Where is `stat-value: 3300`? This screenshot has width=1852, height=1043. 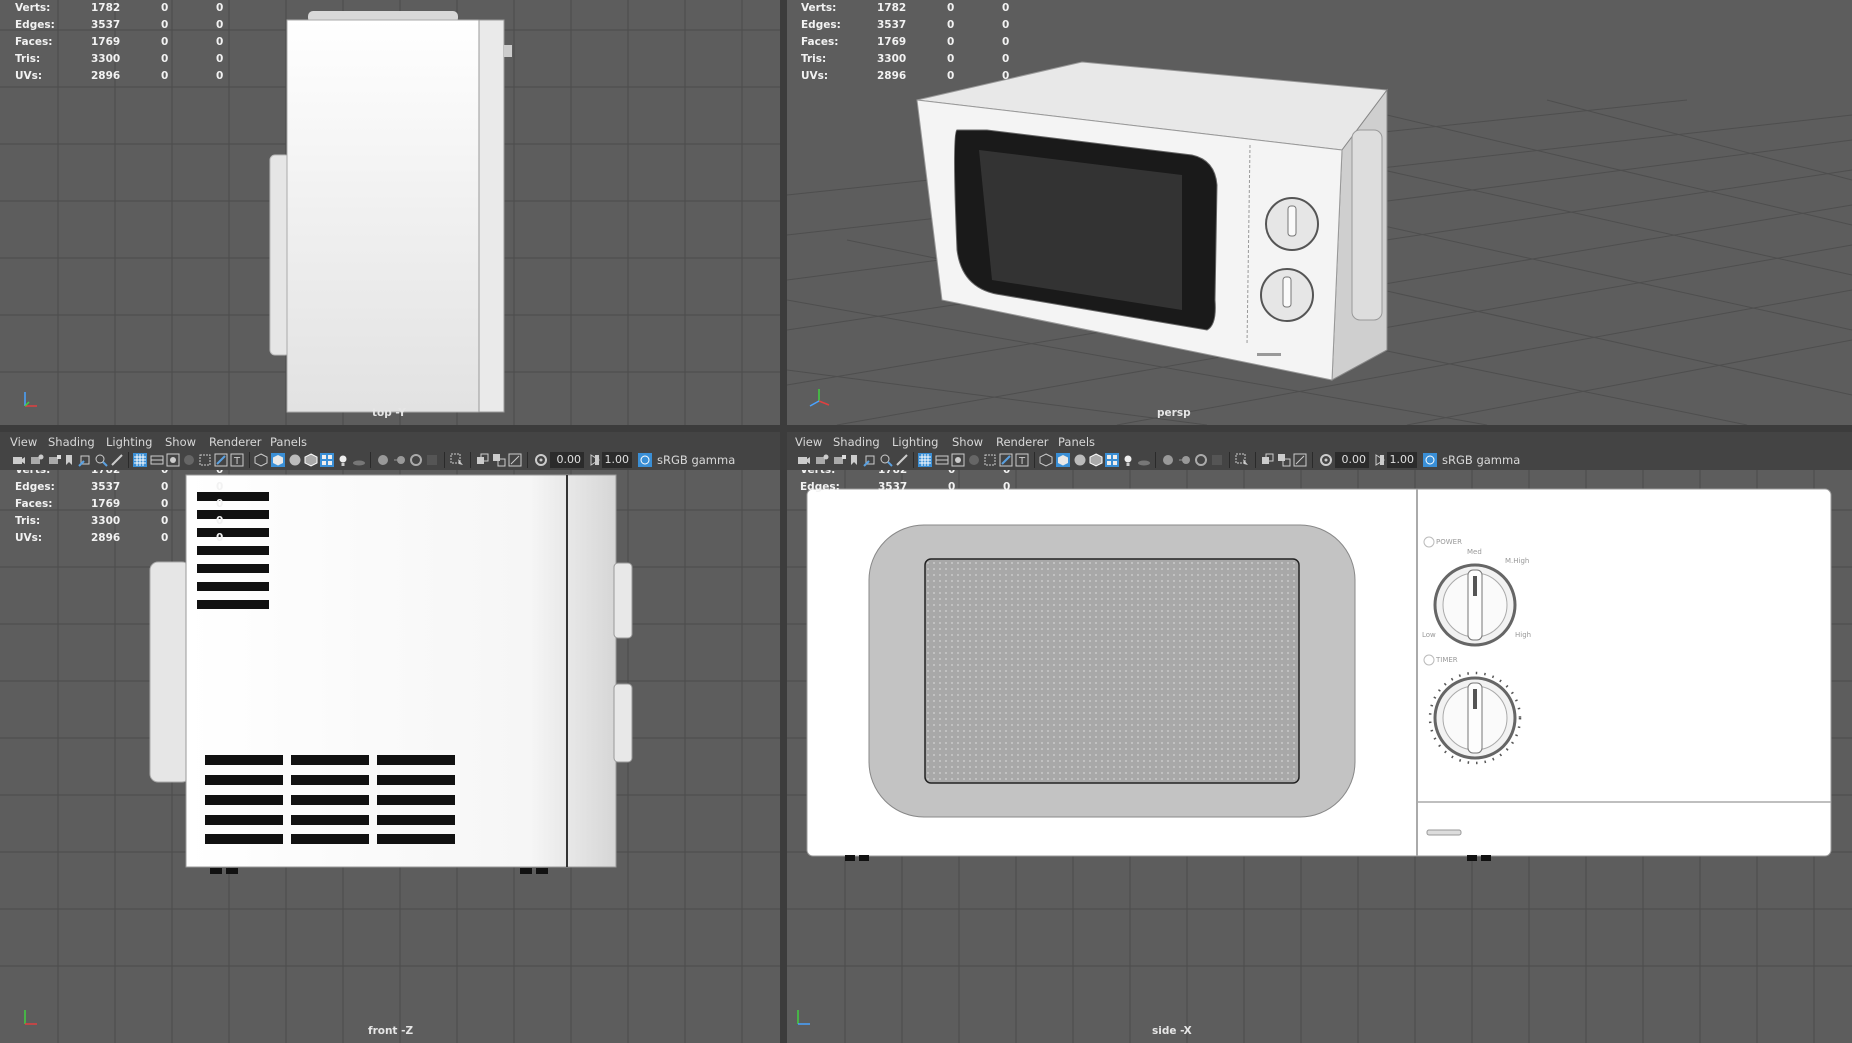
stat-value: 3300 is located at coordinates (106, 521).